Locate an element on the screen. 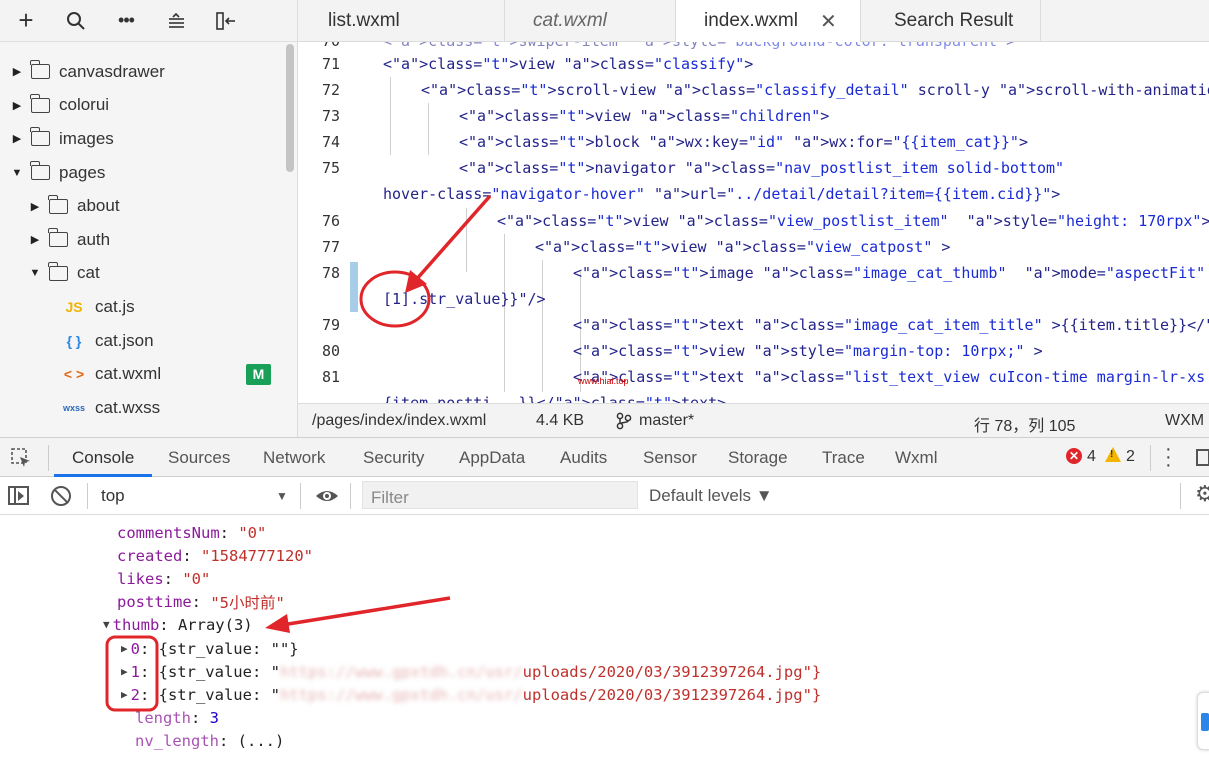 The width and height of the screenshot is (1209, 759). menu-kebab-icon: · · · is located at coordinates (1168, 457).